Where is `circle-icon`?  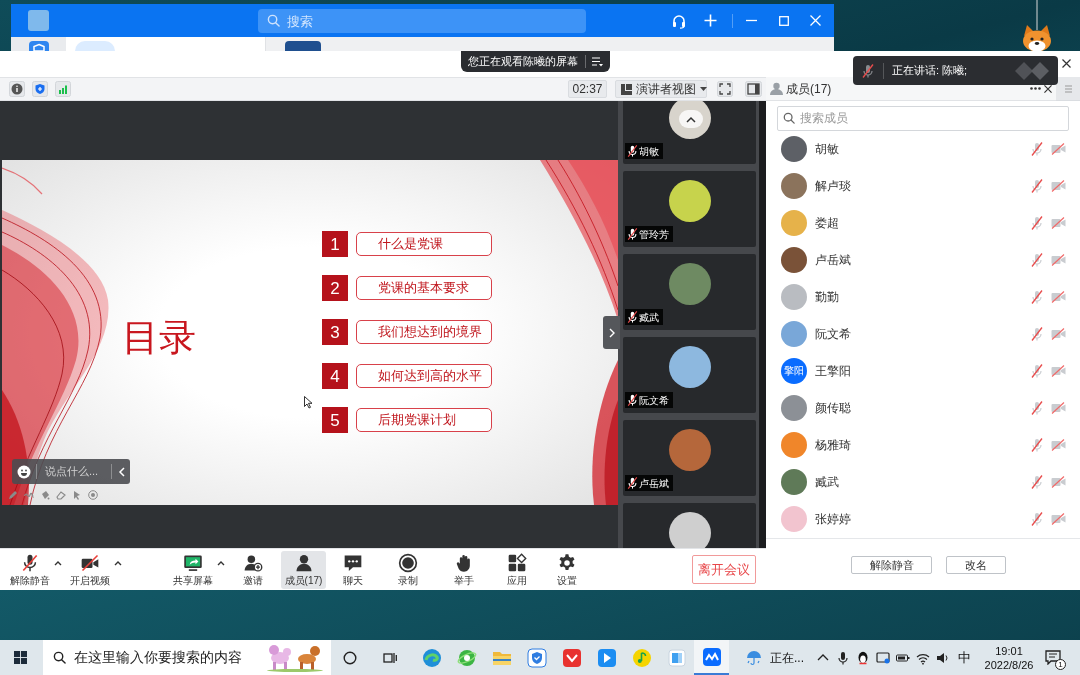
circle-icon is located at coordinates (350, 657).